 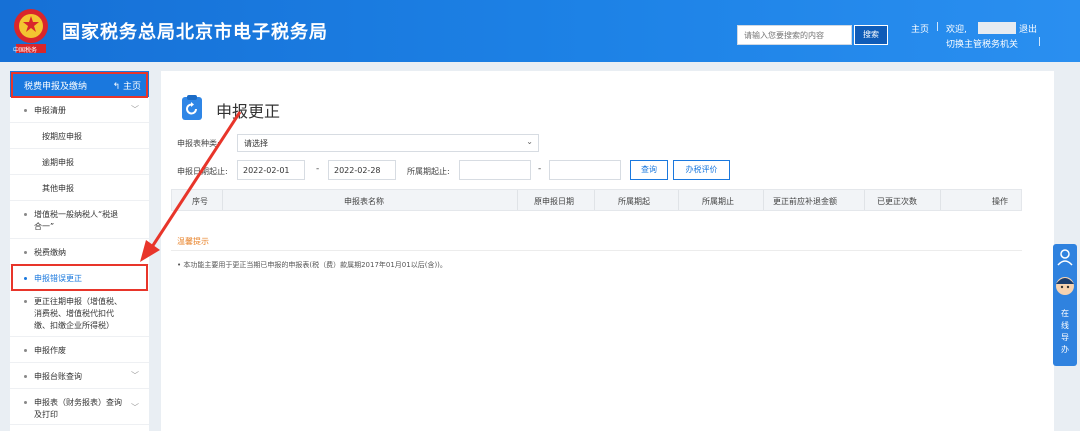 I want to click on report-type-select: 请选择 ⌄, so click(x=388, y=143).